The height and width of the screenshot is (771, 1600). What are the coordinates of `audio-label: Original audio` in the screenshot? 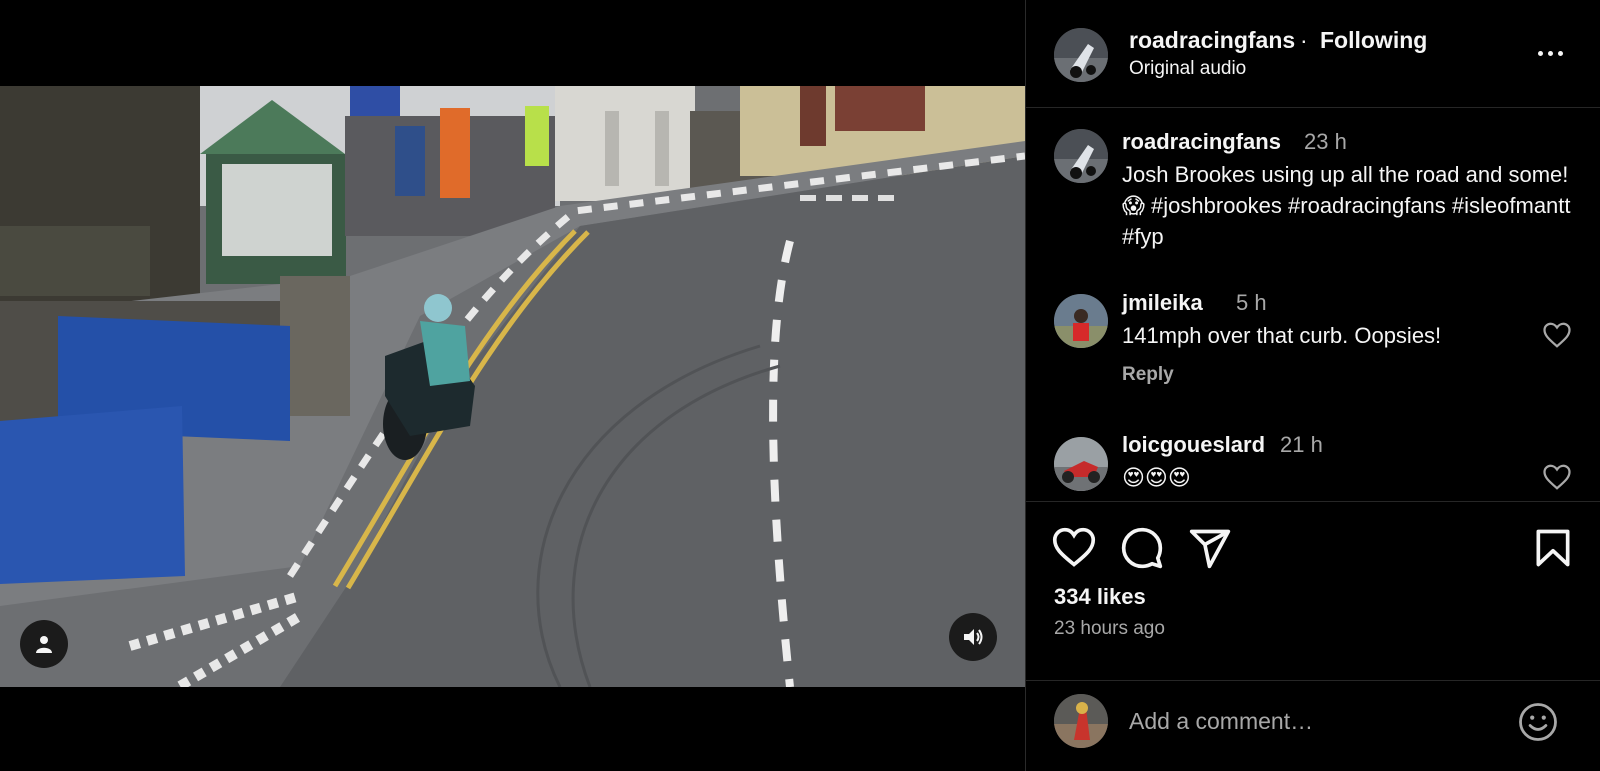 It's located at (1187, 69).